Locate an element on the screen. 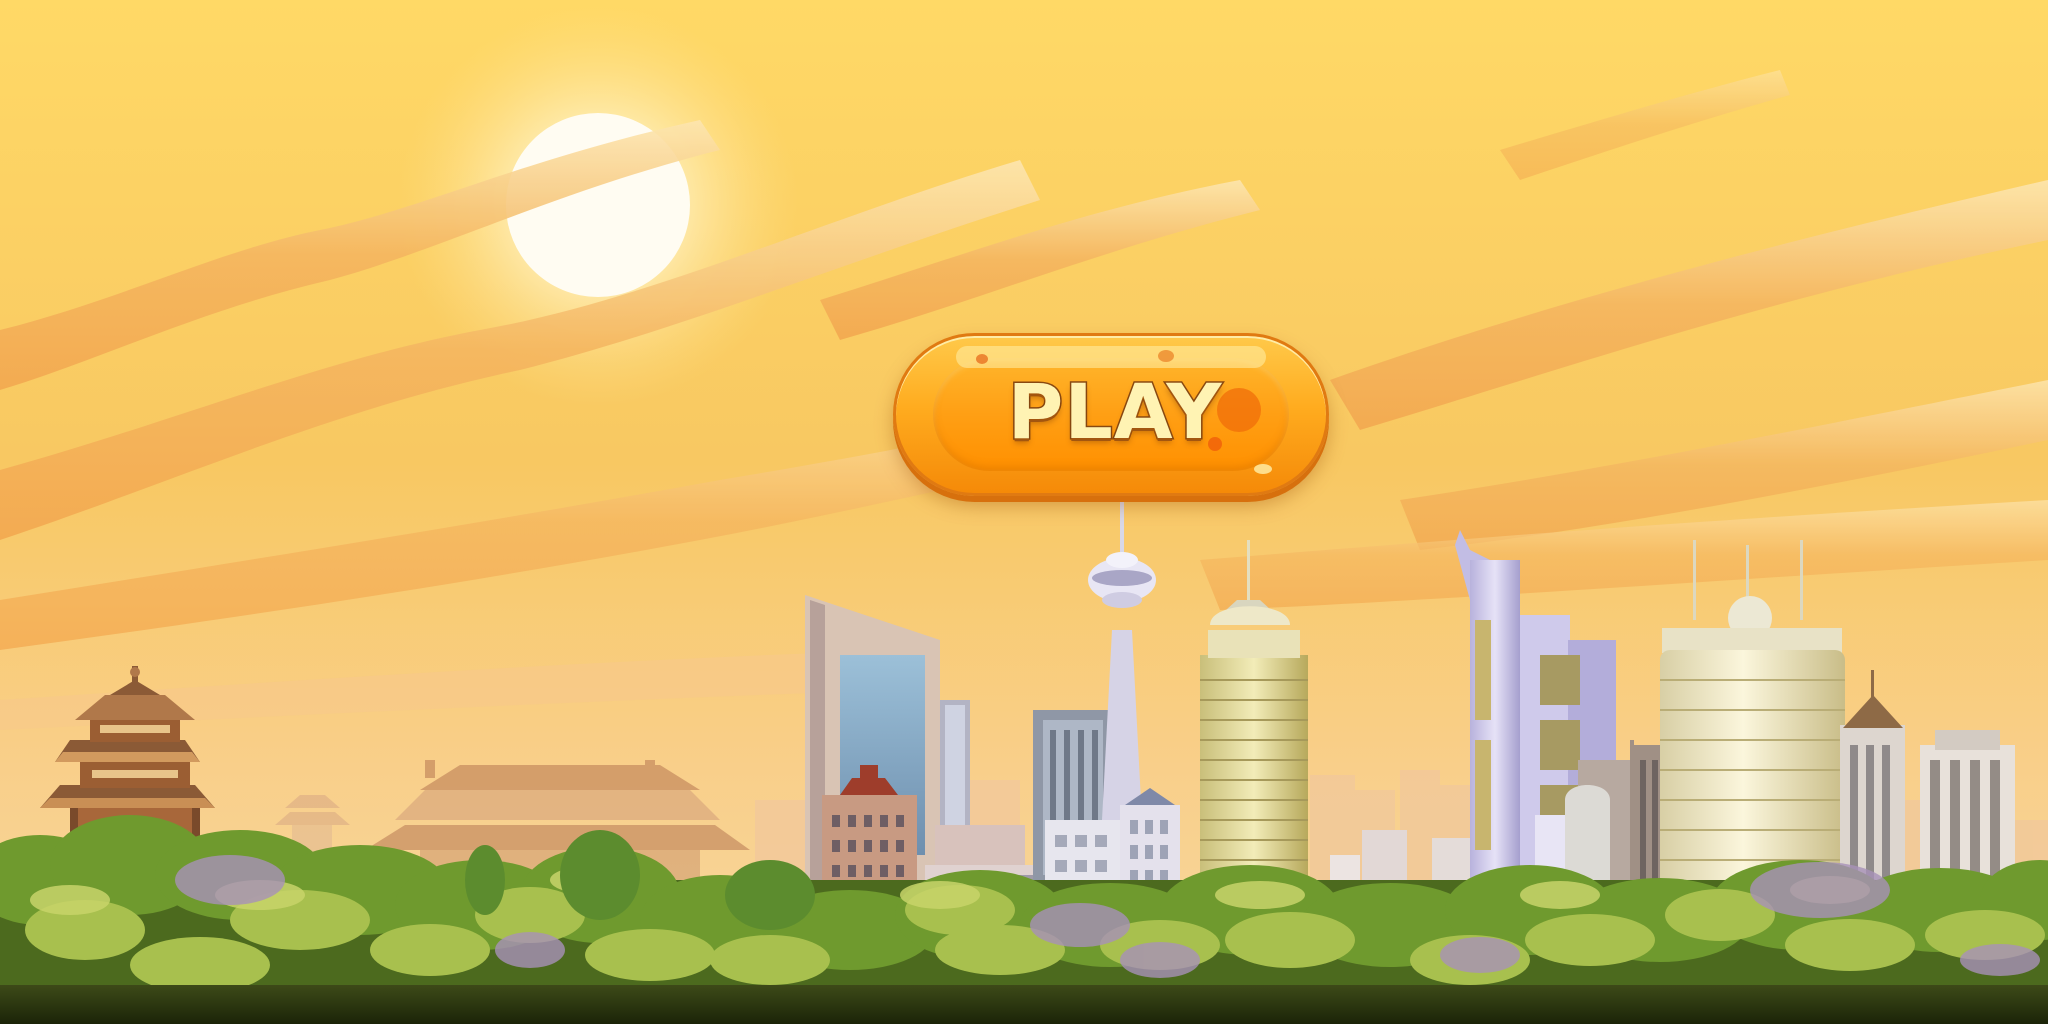  play-button: PLAY is located at coordinates (1111, 414).